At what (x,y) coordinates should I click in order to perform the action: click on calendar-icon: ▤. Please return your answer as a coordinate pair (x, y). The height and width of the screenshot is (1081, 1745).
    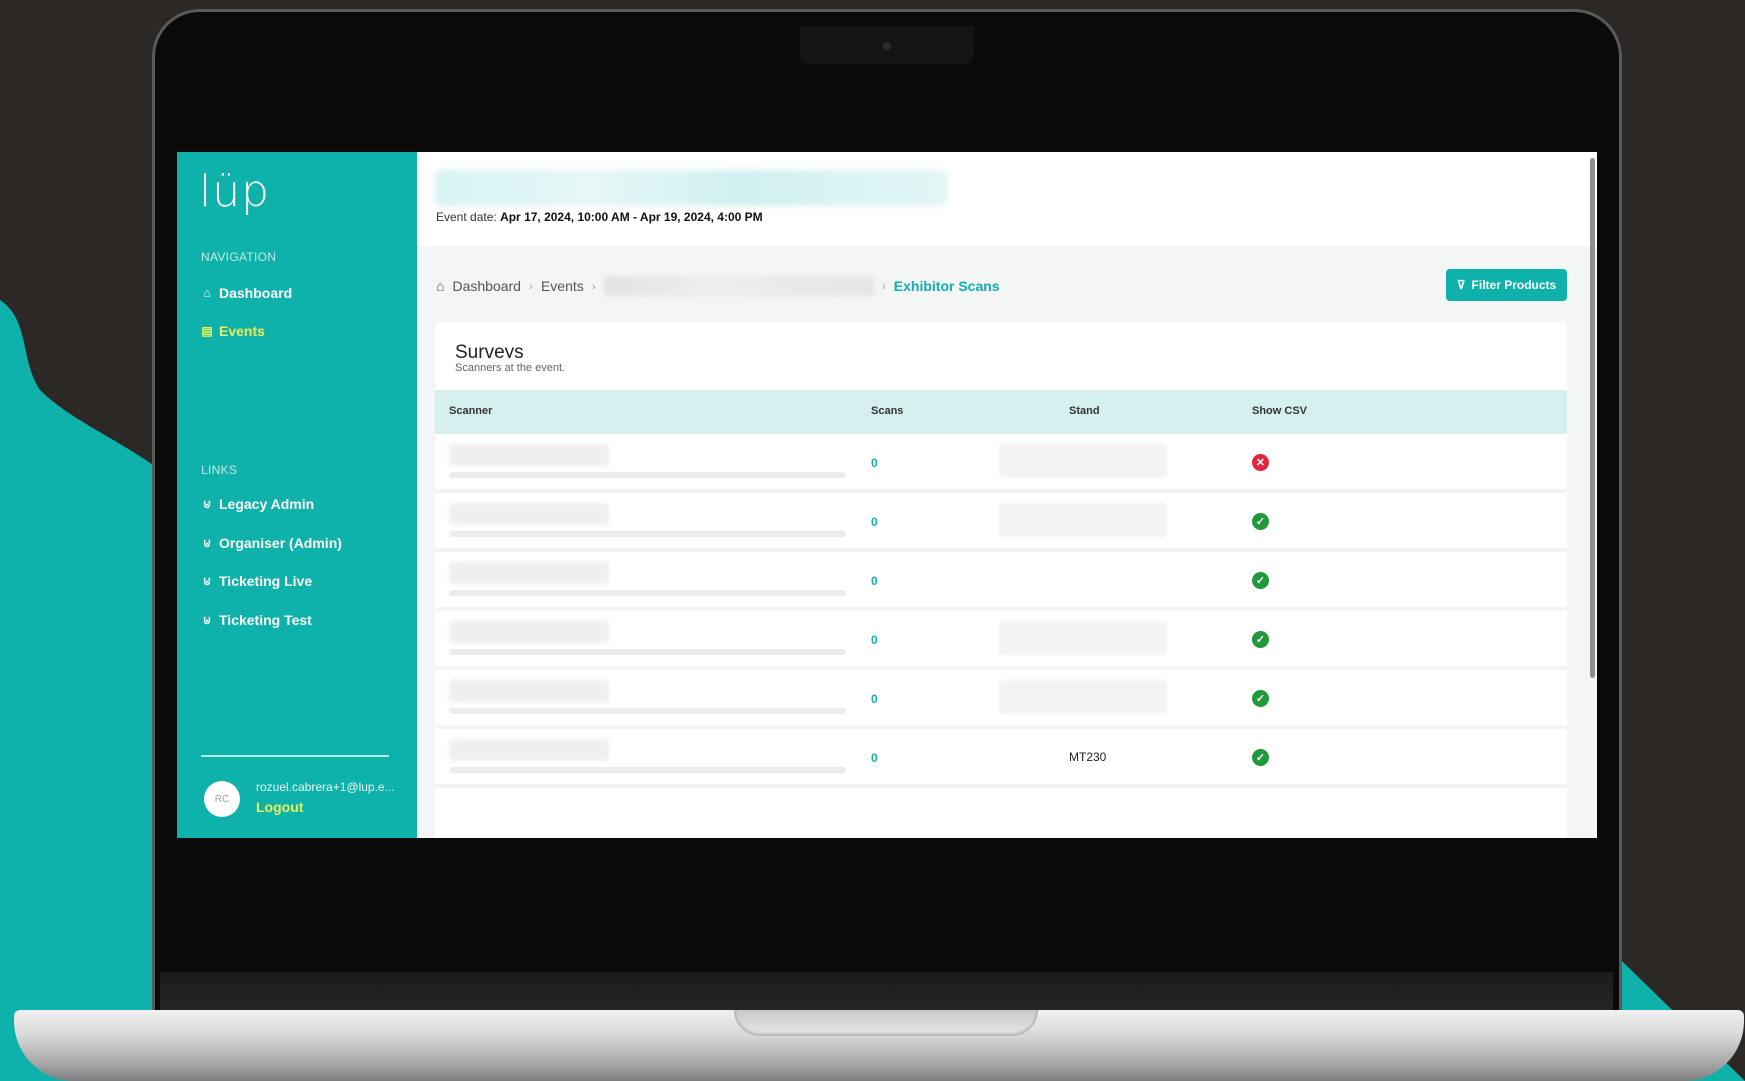
    Looking at the image, I should click on (207, 331).